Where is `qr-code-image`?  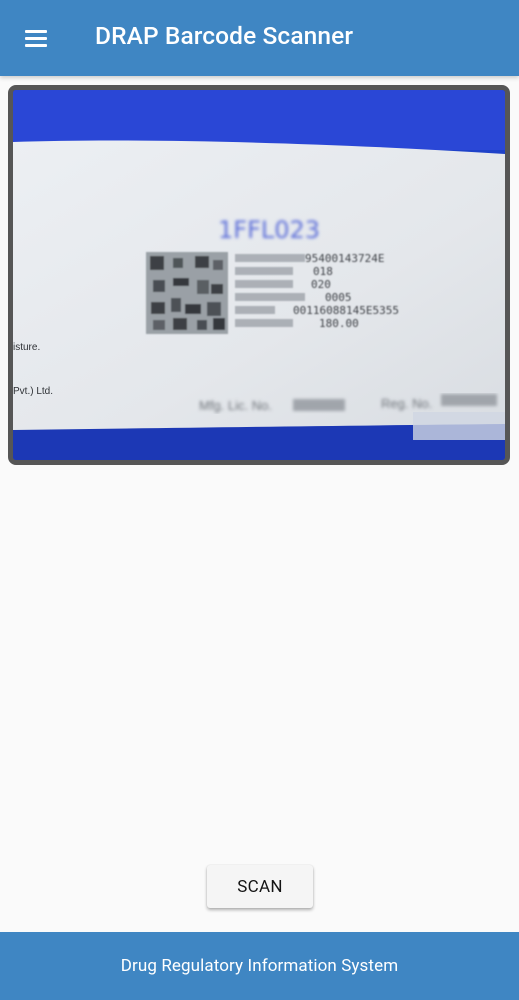
qr-code-image is located at coordinates (187, 293).